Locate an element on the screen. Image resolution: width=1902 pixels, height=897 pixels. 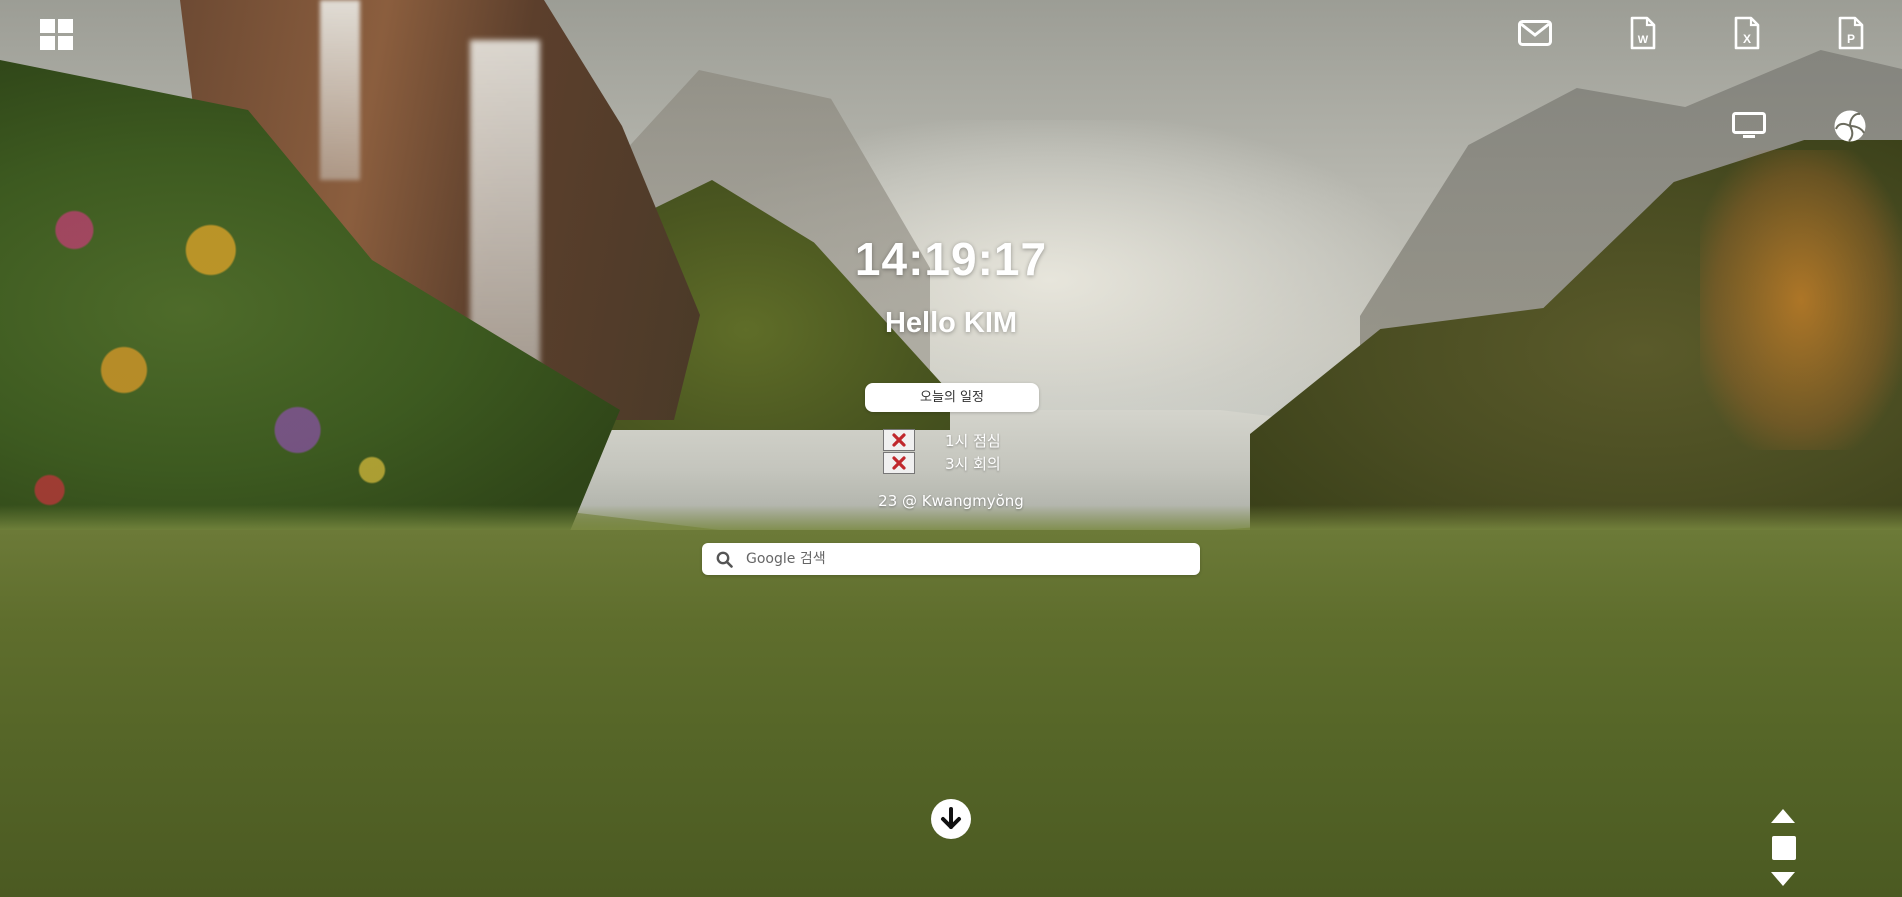
caret-up-icon is located at coordinates (1783, 816).